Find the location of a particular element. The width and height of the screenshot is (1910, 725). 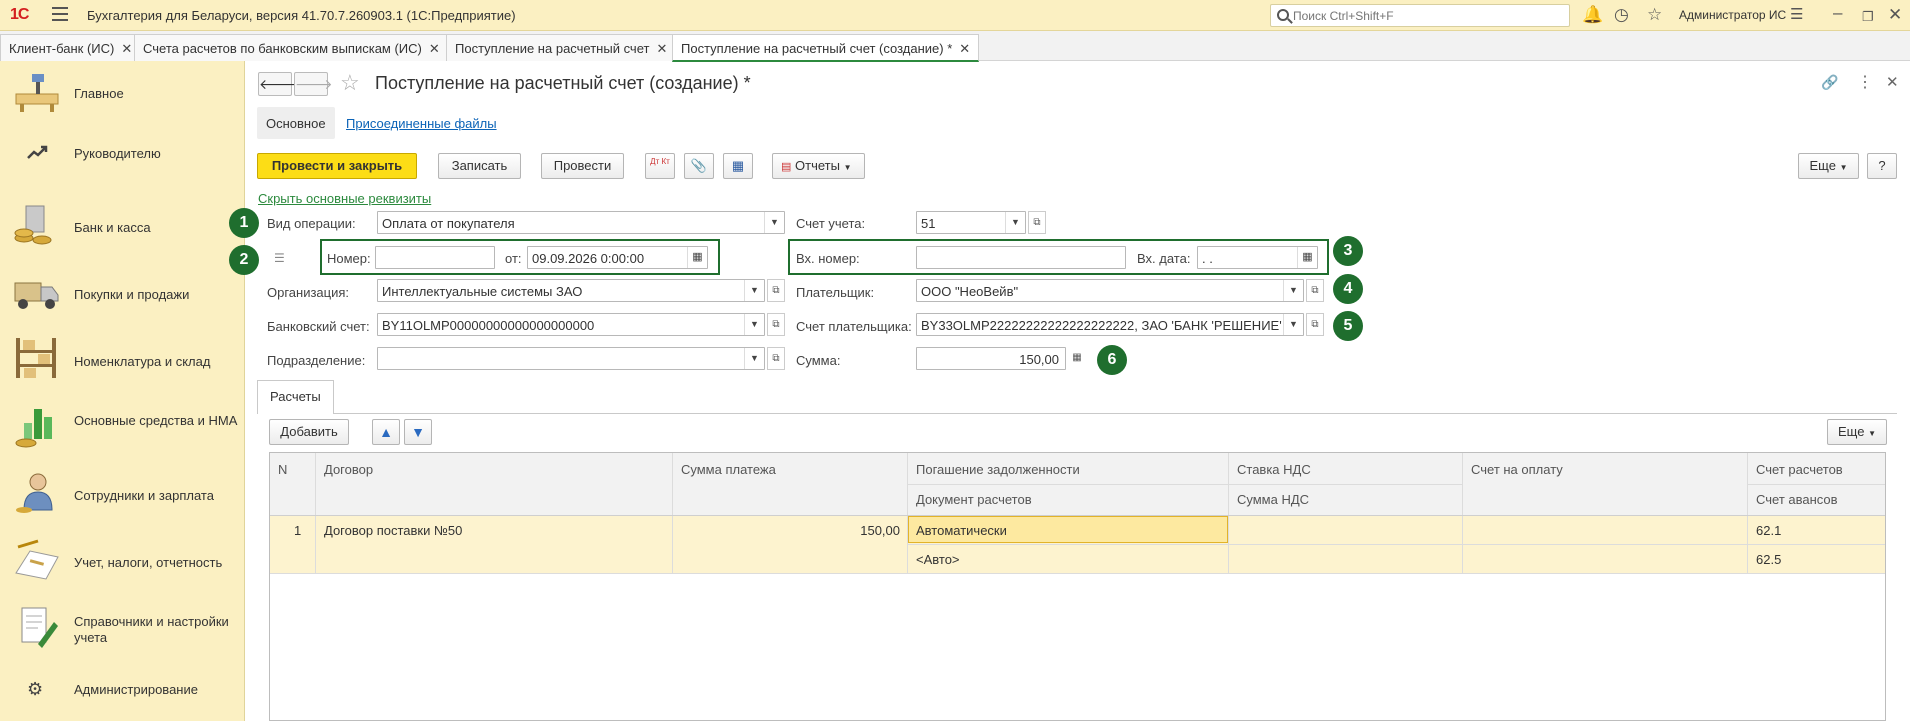

search-input is located at coordinates (1428, 15).